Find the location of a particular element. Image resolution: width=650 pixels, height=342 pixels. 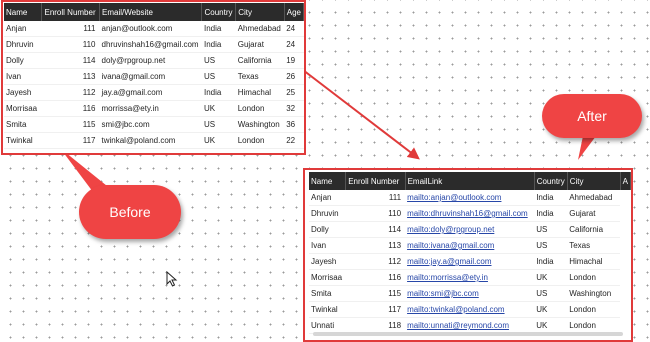

email-link: mailto:anjan@outlook.com is located at coordinates (470, 198).